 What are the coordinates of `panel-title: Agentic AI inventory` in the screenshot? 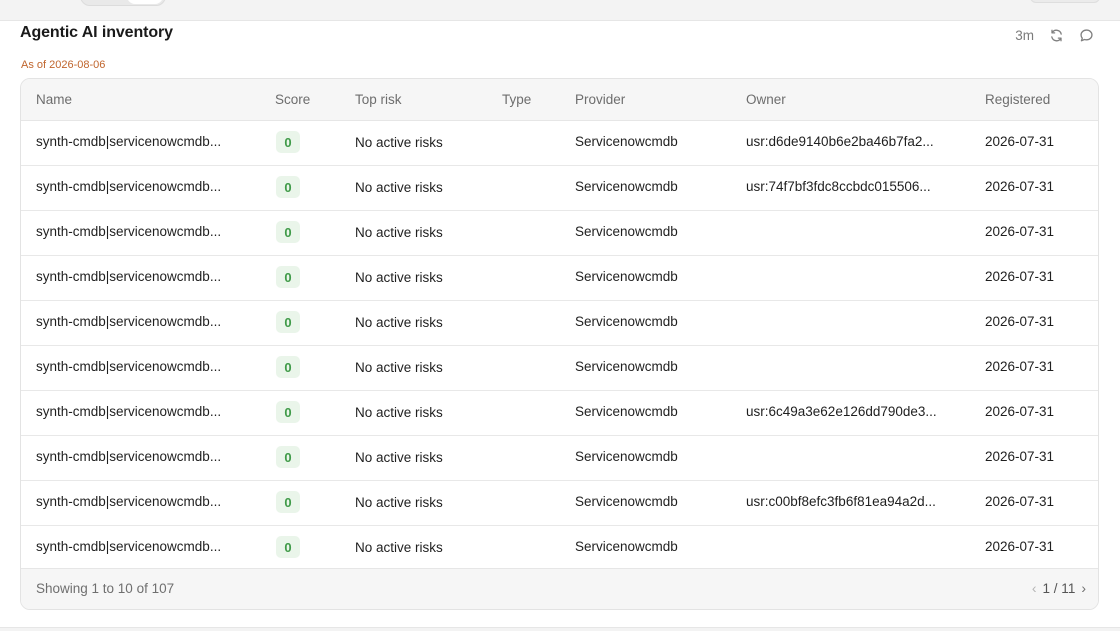 It's located at (96, 32).